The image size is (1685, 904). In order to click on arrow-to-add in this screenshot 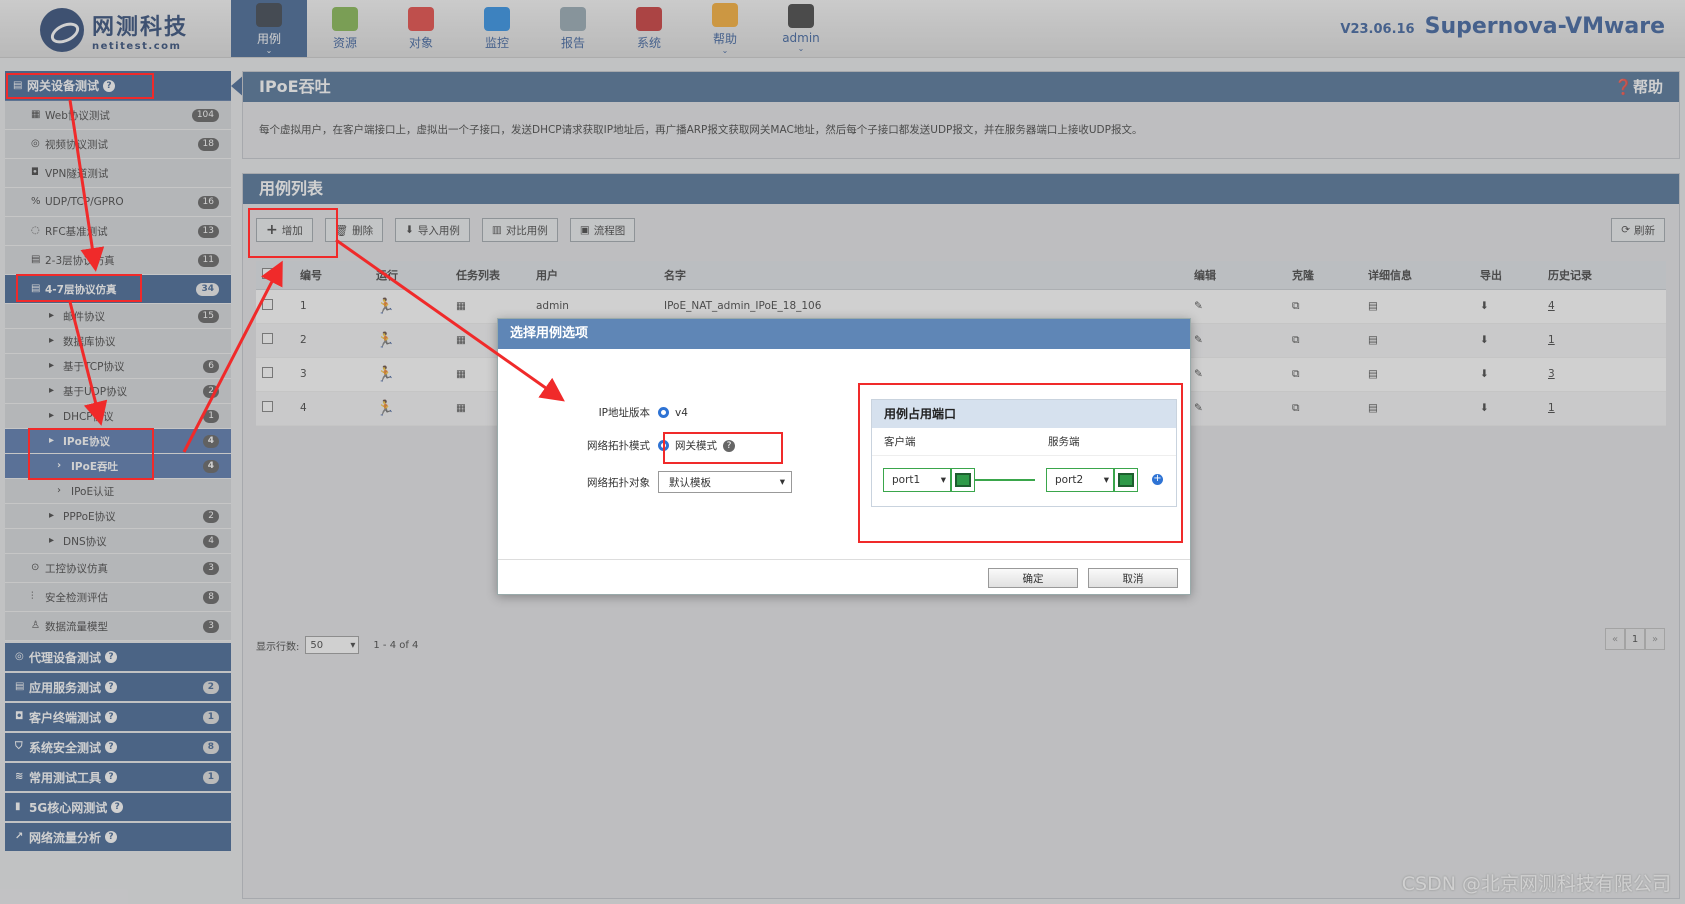, I will do `click(232, 356)`.